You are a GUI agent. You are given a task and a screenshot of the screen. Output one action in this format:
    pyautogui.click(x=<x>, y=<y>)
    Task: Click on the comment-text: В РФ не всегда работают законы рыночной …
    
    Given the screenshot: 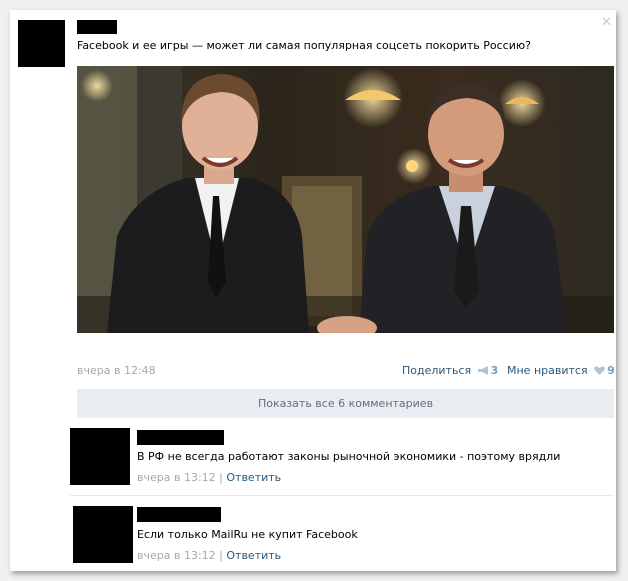 What is the action you would take?
    pyautogui.click(x=349, y=456)
    